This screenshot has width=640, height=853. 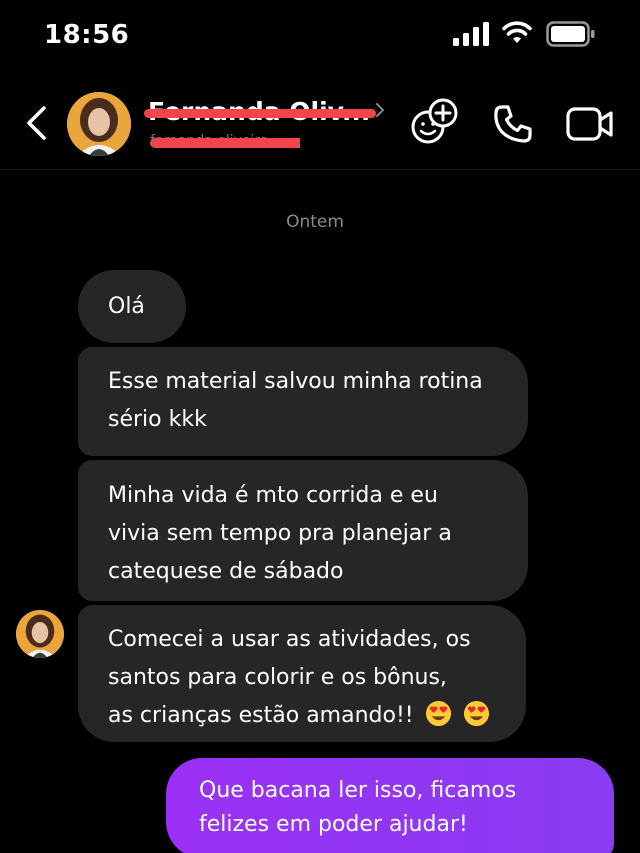 I want to click on status-bar: 18:56, so click(x=320, y=35).